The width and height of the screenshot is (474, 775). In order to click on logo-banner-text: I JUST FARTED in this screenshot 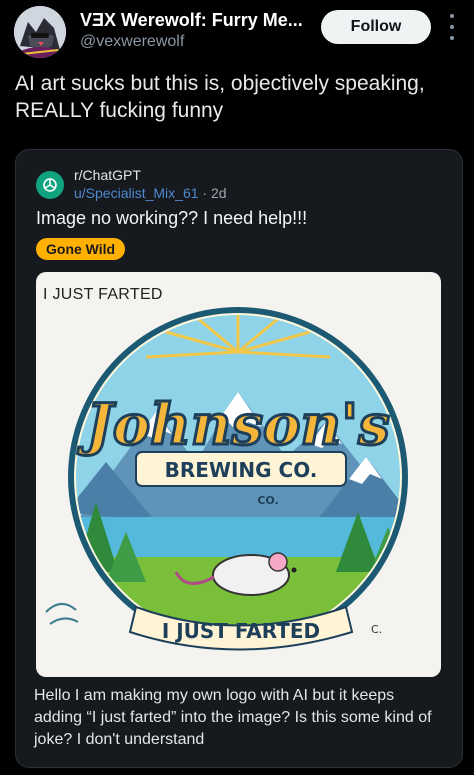, I will do `click(241, 631)`.